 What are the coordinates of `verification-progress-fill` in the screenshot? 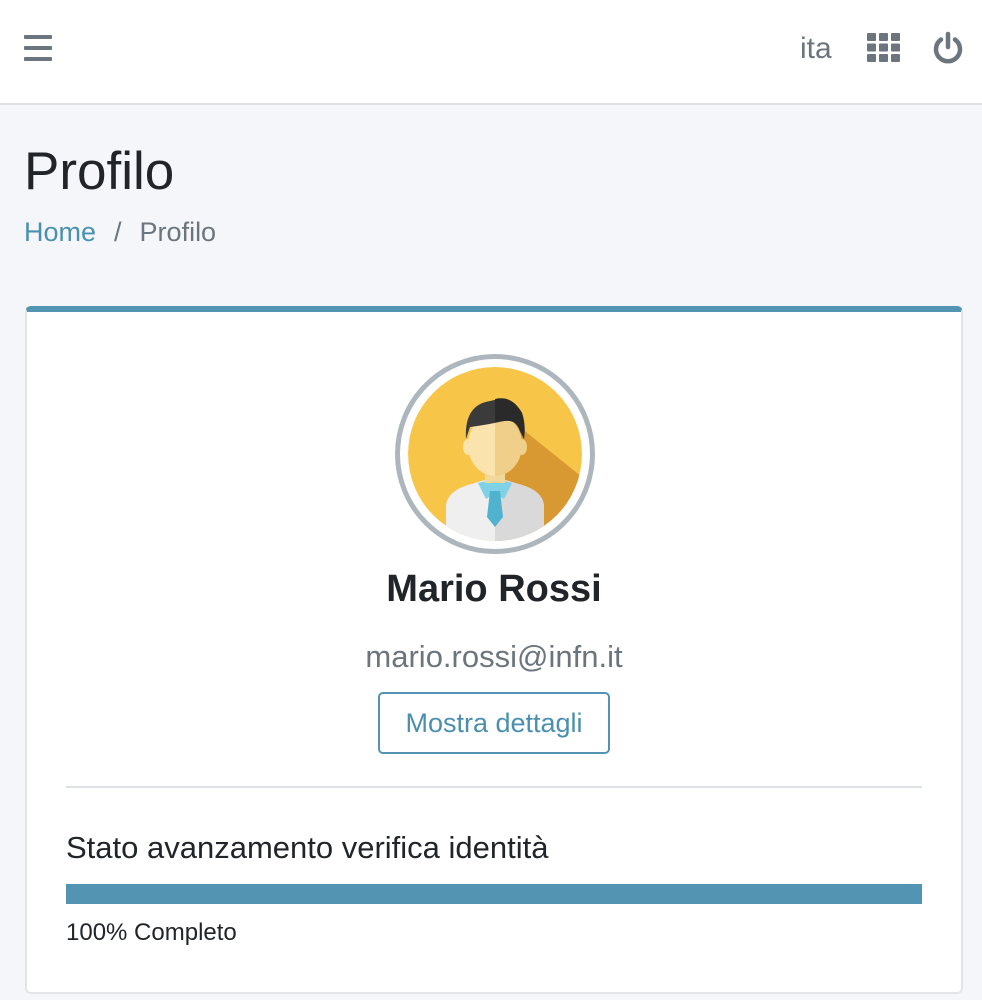 It's located at (494, 894).